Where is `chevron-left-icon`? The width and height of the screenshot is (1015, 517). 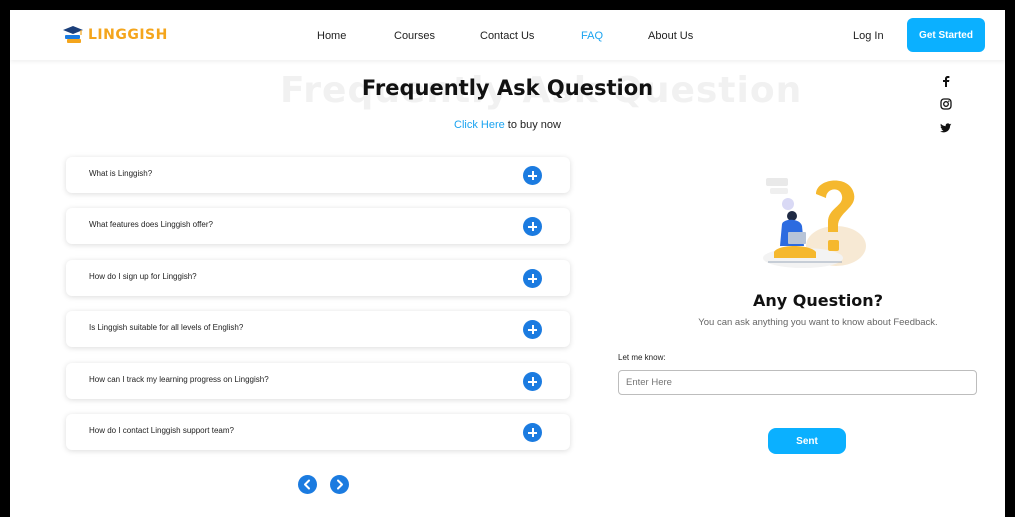 chevron-left-icon is located at coordinates (307, 484).